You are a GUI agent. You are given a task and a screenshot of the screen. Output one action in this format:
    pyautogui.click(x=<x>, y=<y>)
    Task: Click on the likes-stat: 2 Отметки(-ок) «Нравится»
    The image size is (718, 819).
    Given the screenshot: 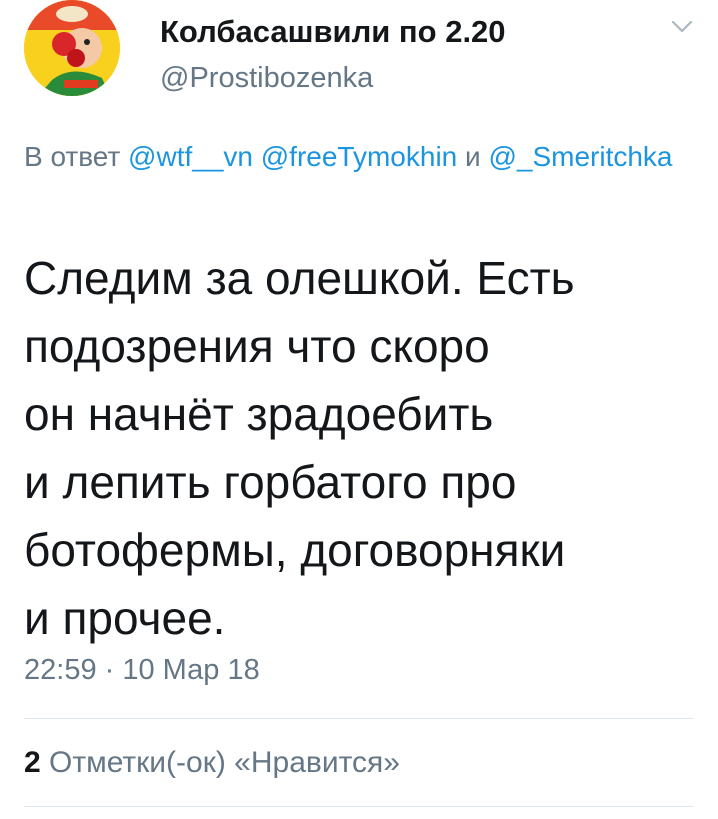 What is the action you would take?
    pyautogui.click(x=212, y=763)
    